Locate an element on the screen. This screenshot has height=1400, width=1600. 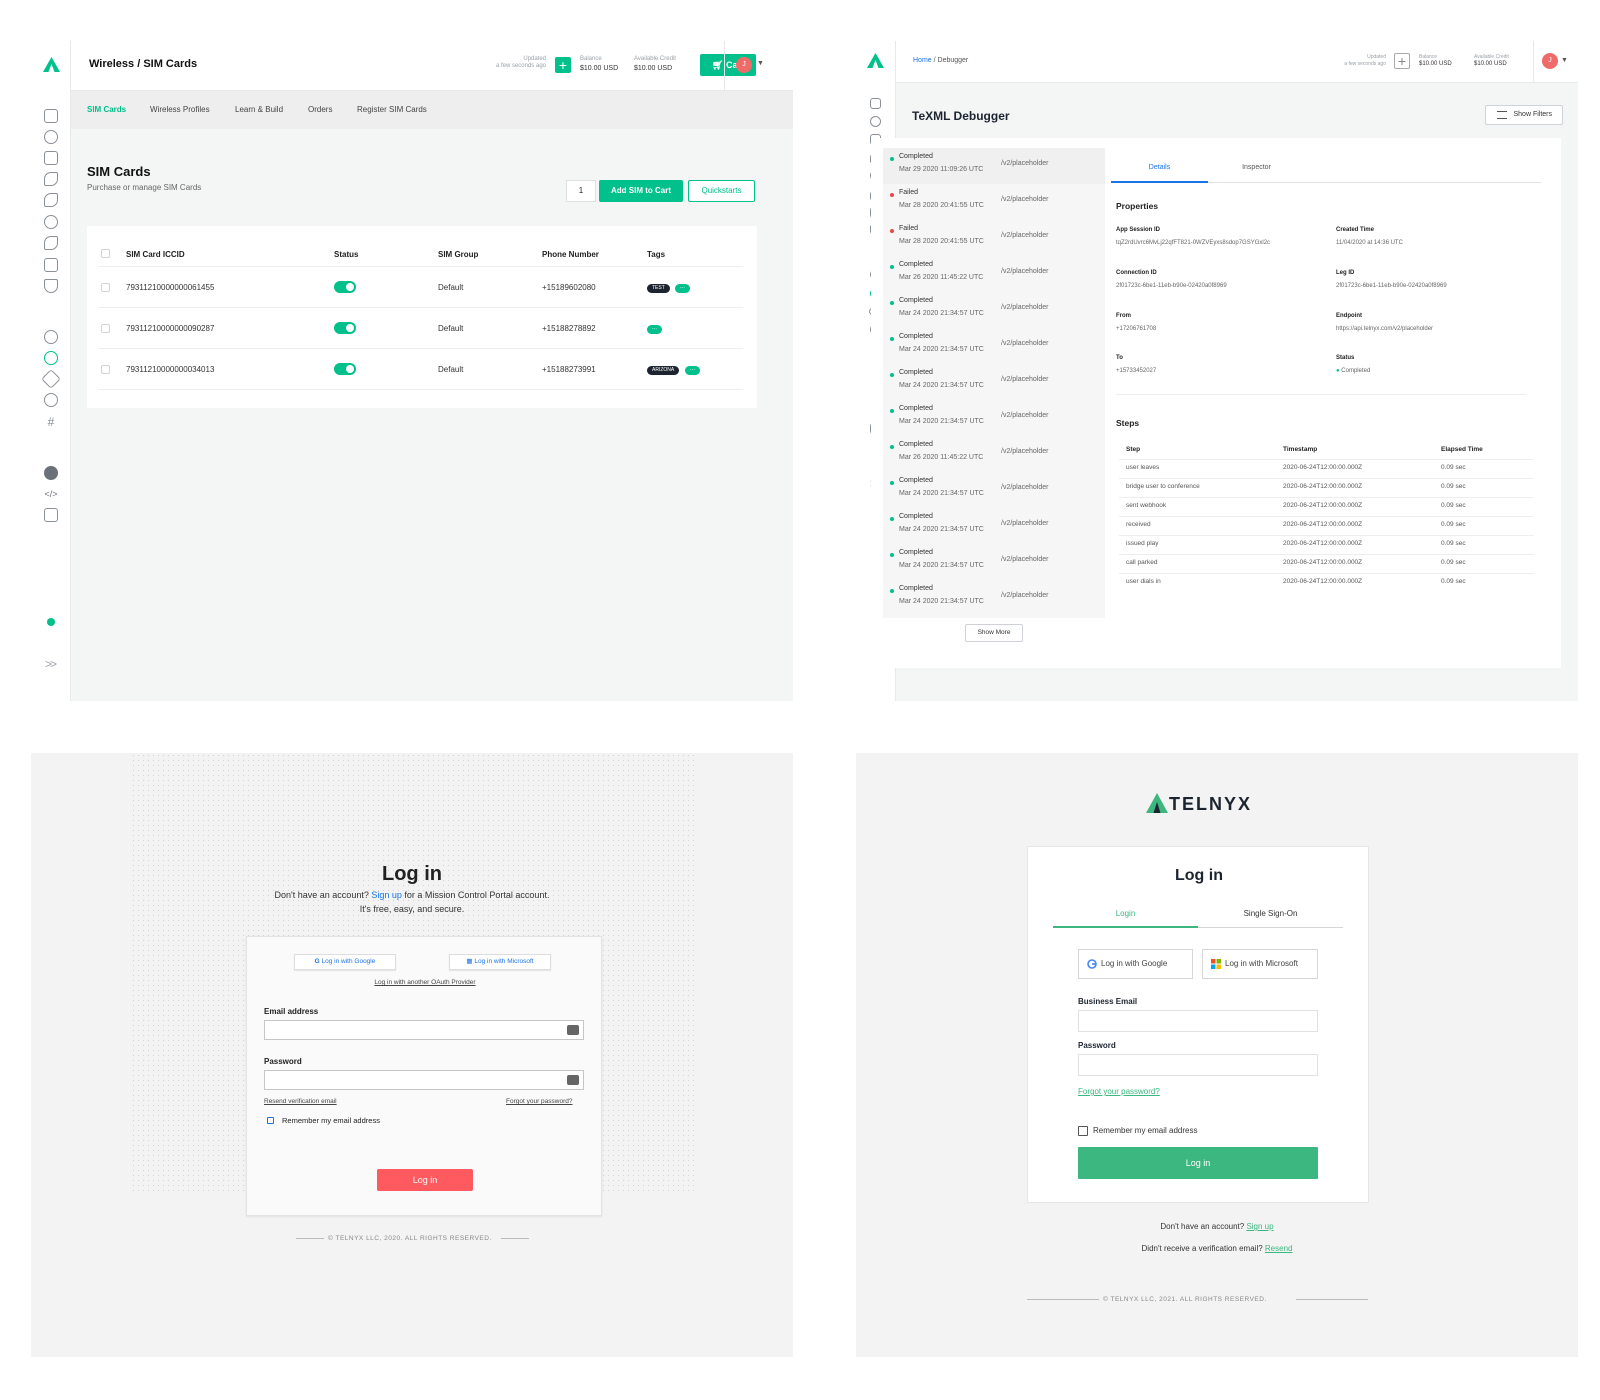
hash-icon: # is located at coordinates (51, 422).